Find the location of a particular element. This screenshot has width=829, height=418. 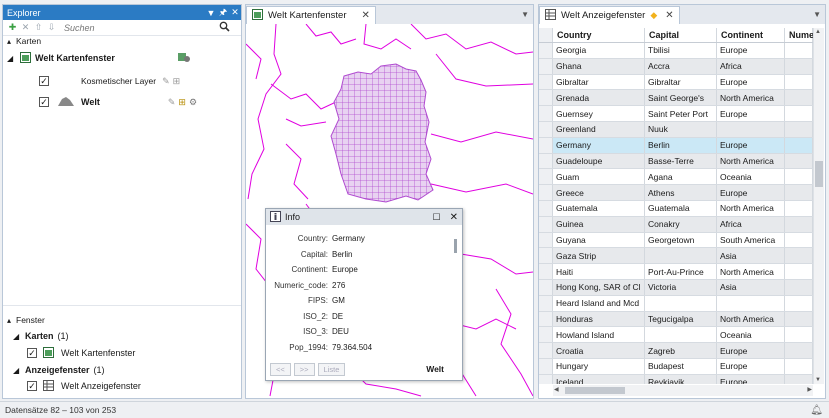

table-row: Guadeloupe Basse-Terre North America is located at coordinates (676, 161).